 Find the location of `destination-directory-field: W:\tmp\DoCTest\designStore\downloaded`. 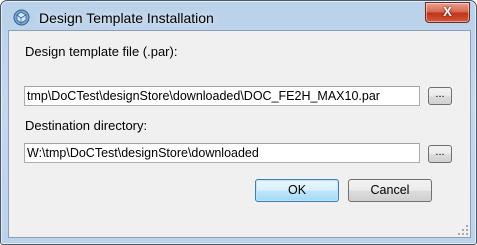

destination-directory-field: W:\tmp\DoCTest\designStore\downloaded is located at coordinates (222, 153).